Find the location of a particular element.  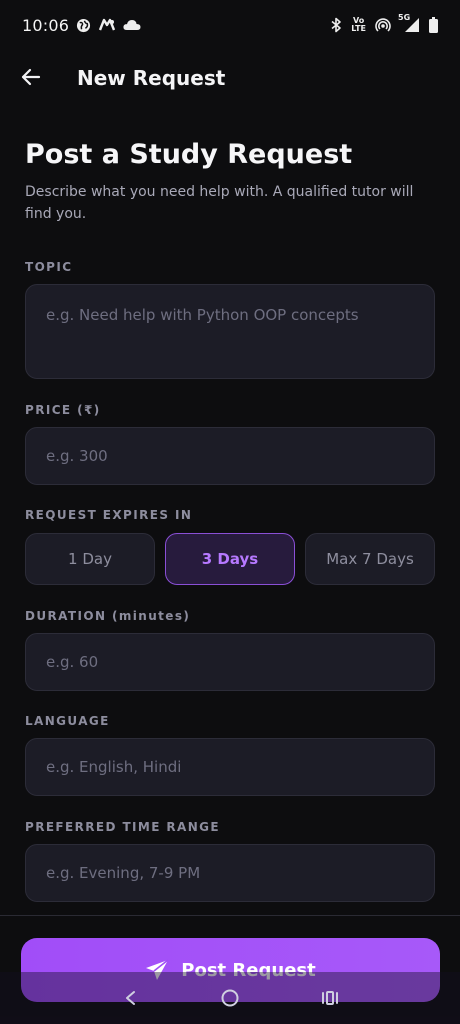

app-notification-icon is located at coordinates (107, 25).